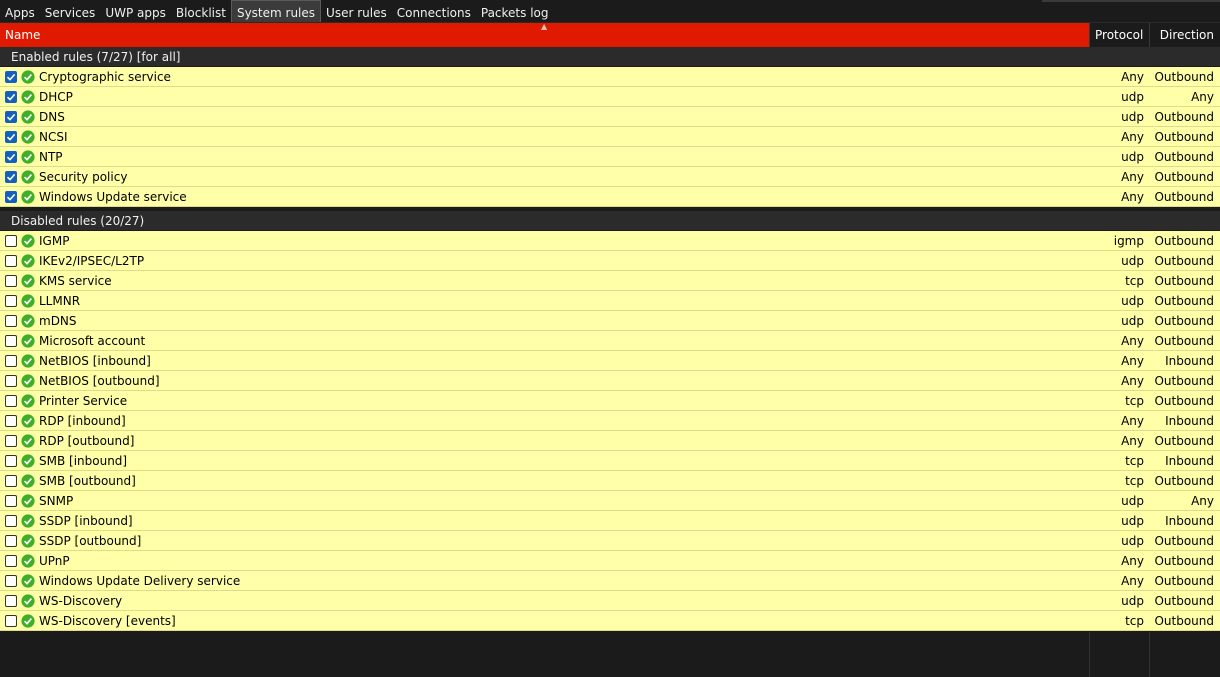  I want to click on column-direction: Direction, so click(1185, 35).